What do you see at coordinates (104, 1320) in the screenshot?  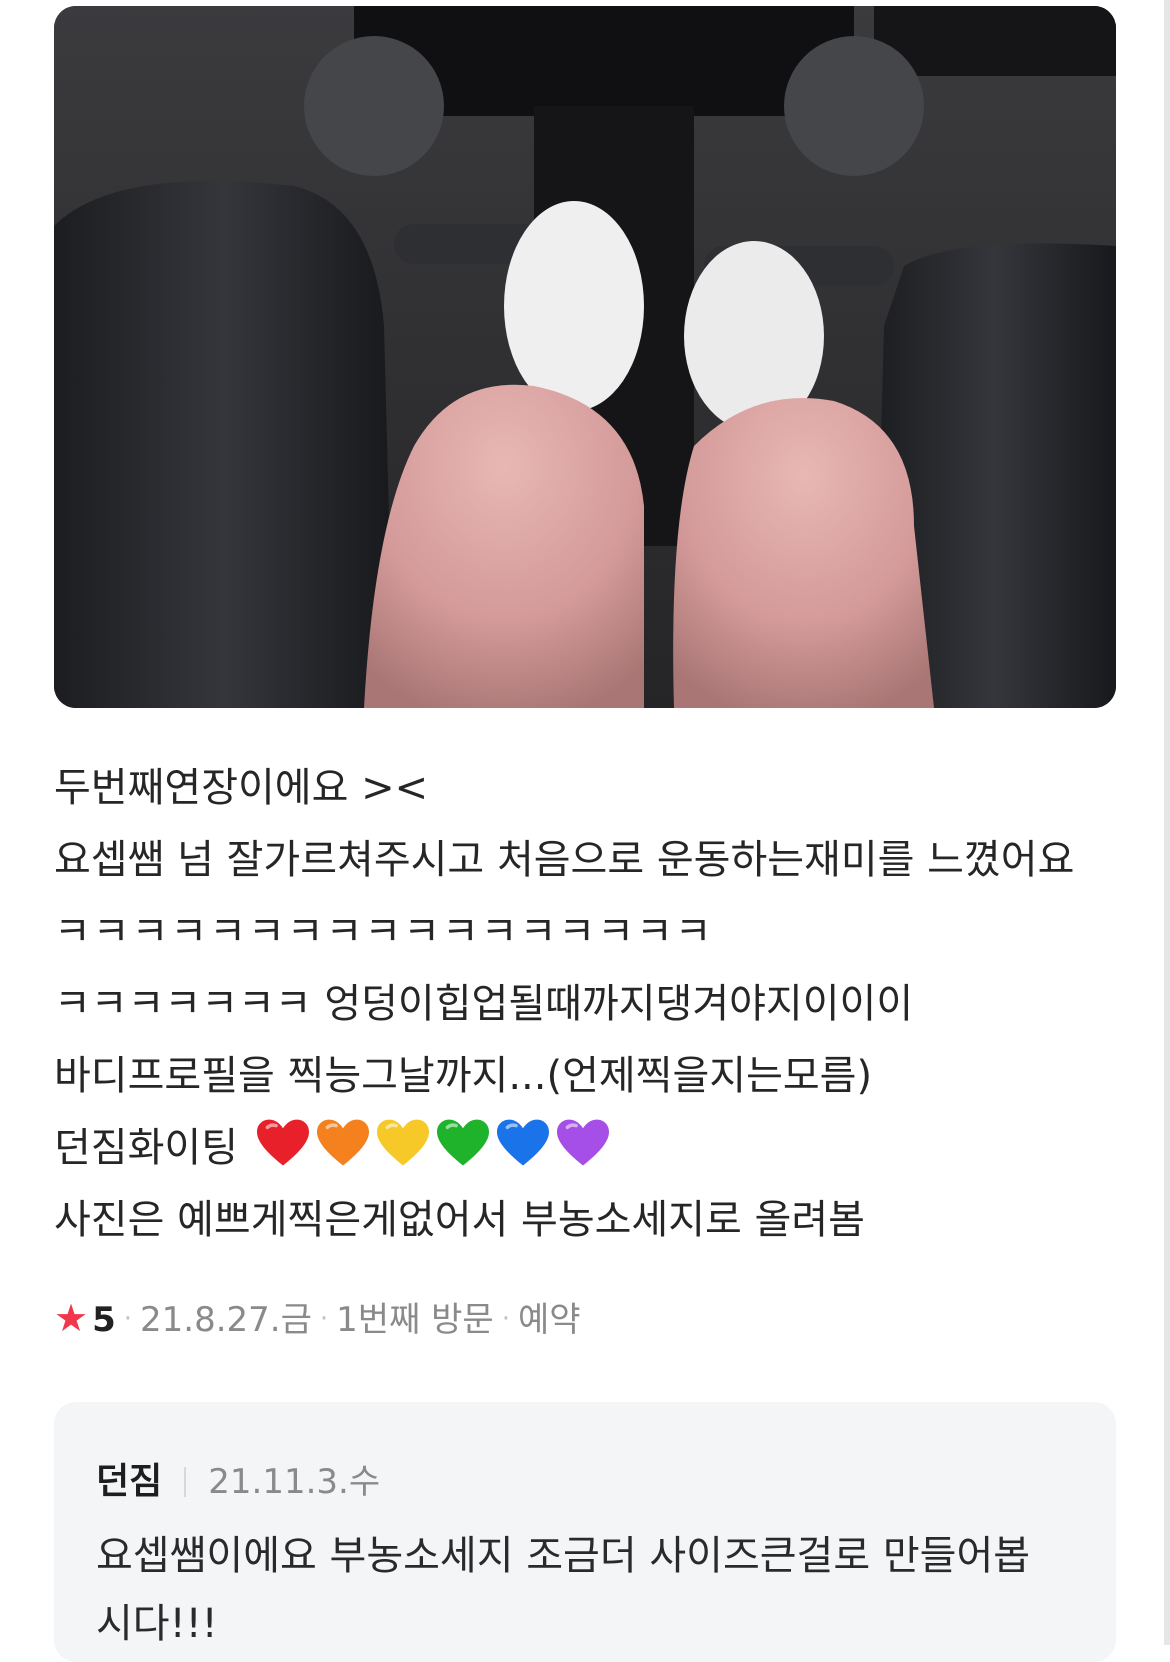 I see `rating-value: 5` at bounding box center [104, 1320].